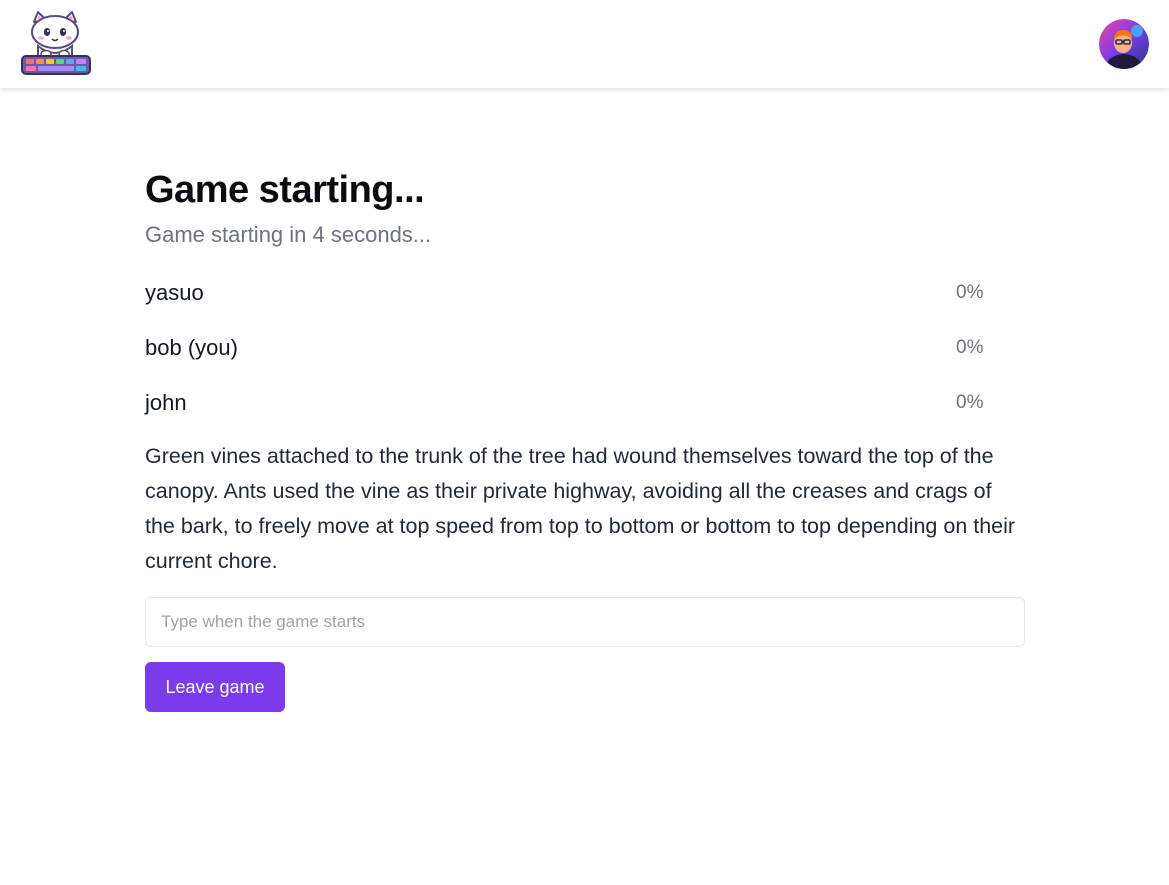 This screenshot has height=885, width=1169. I want to click on player-name: bob (you), so click(191, 347).